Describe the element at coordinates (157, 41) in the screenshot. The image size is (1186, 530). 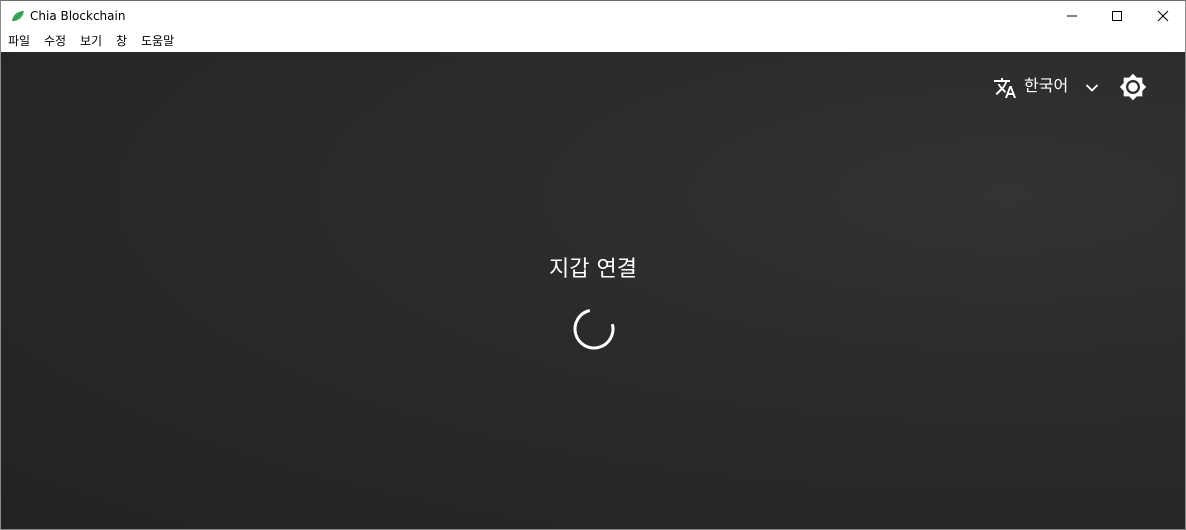
I see `menu-help: 도움말` at that location.